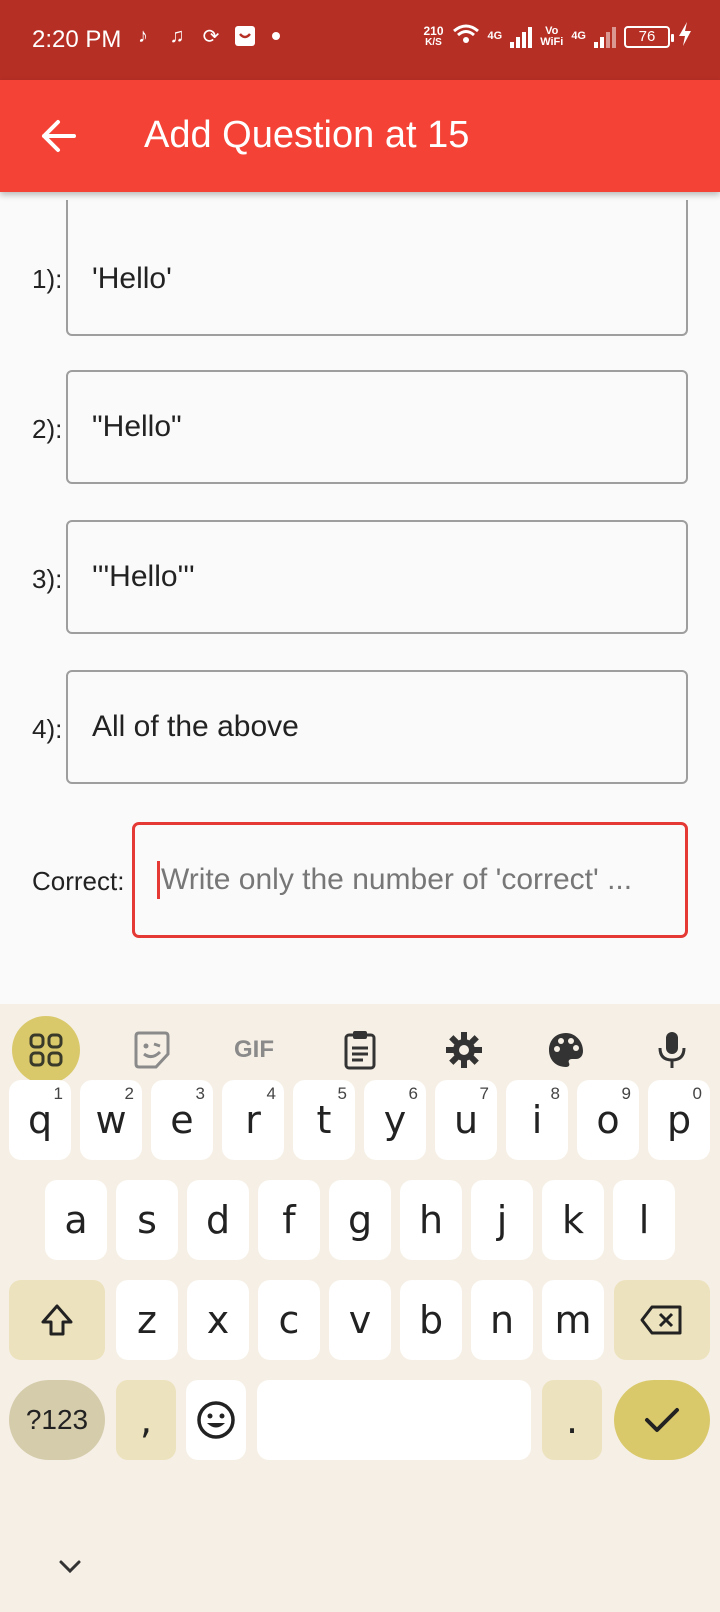 The image size is (720, 1612). Describe the element at coordinates (394, 1420) in the screenshot. I see `space-key` at that location.